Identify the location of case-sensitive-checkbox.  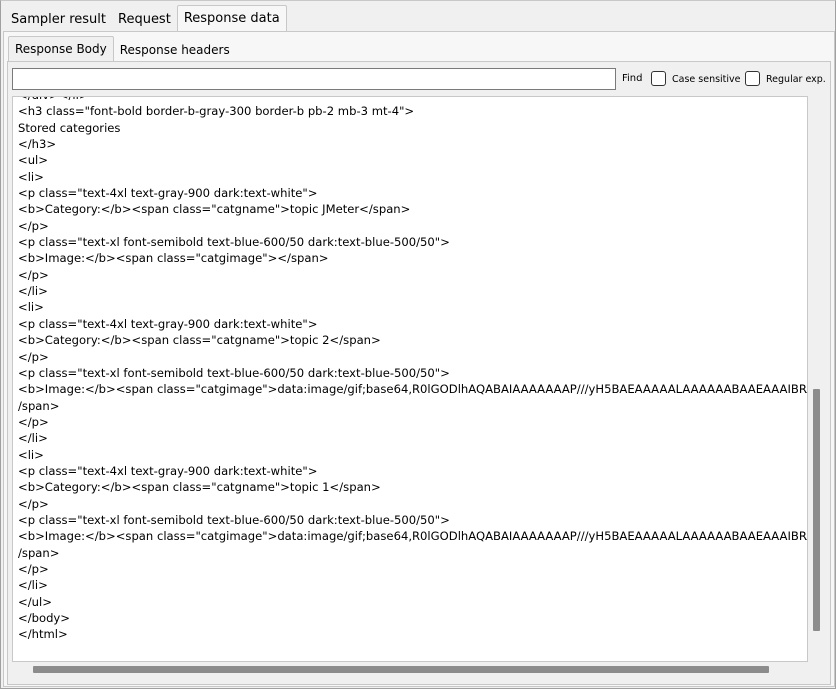
(658, 78).